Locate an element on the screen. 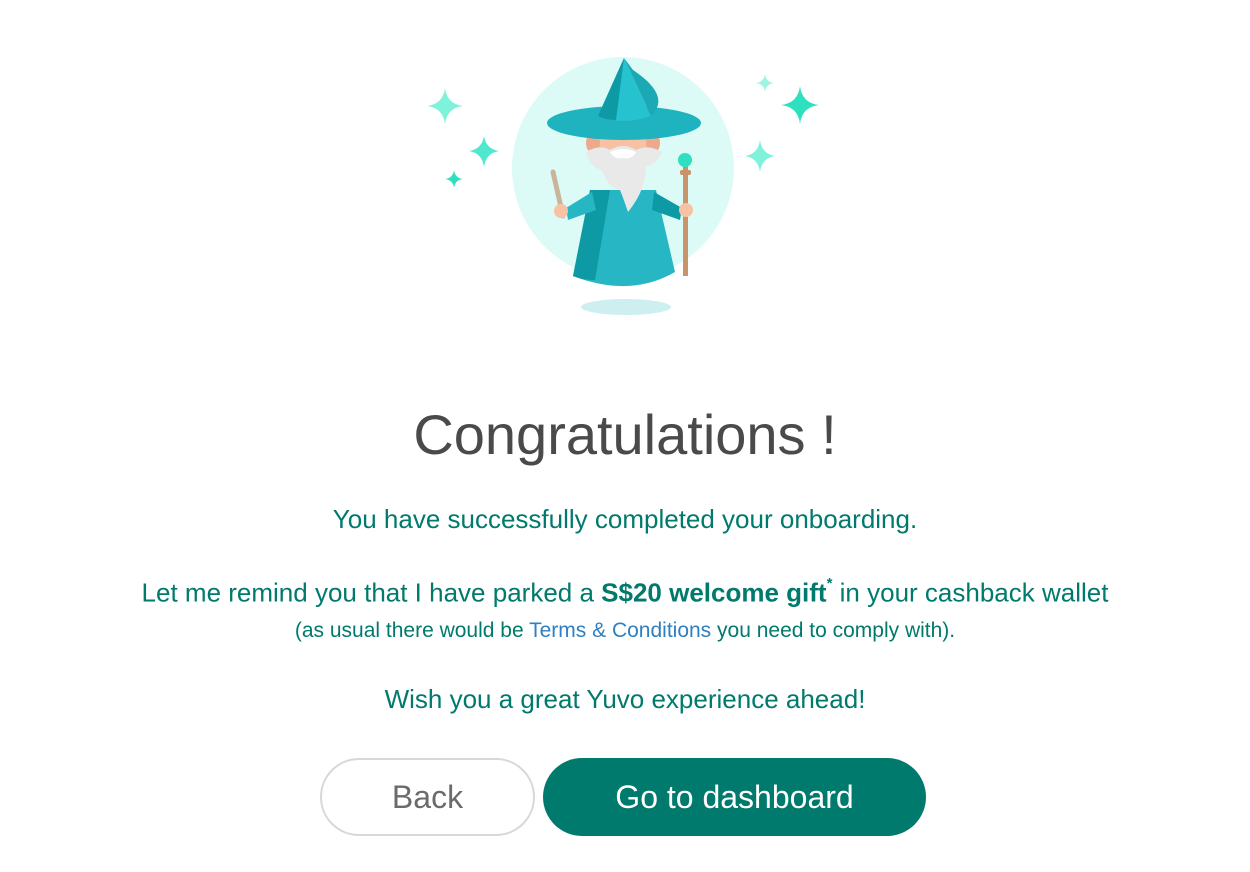 The width and height of the screenshot is (1250, 872). staff-orb-icon is located at coordinates (685, 160).